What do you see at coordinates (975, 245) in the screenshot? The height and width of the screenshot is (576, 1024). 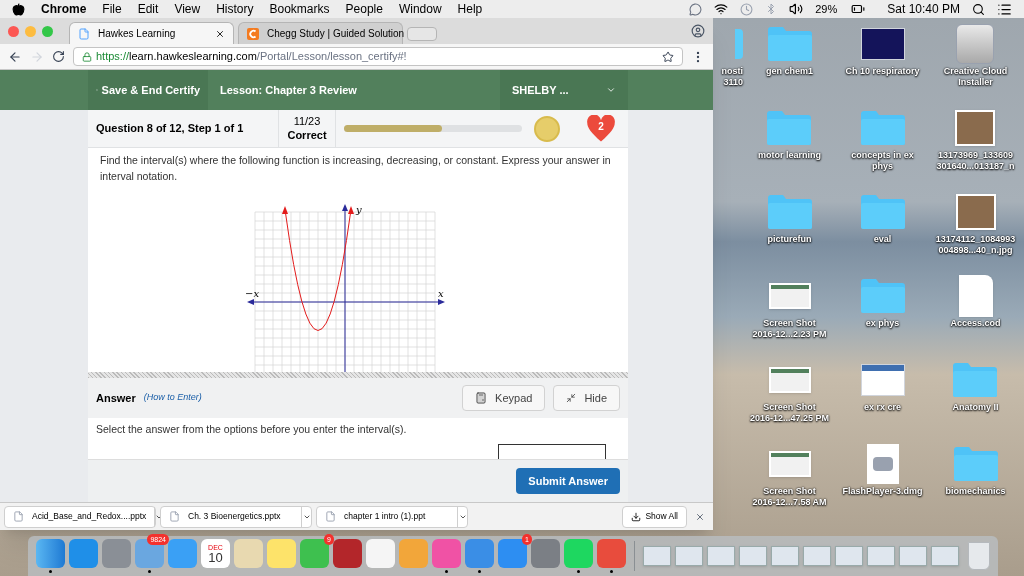 I see `desktop-icon-label: 13174112_1084993 004898...40_n.jpg` at bounding box center [975, 245].